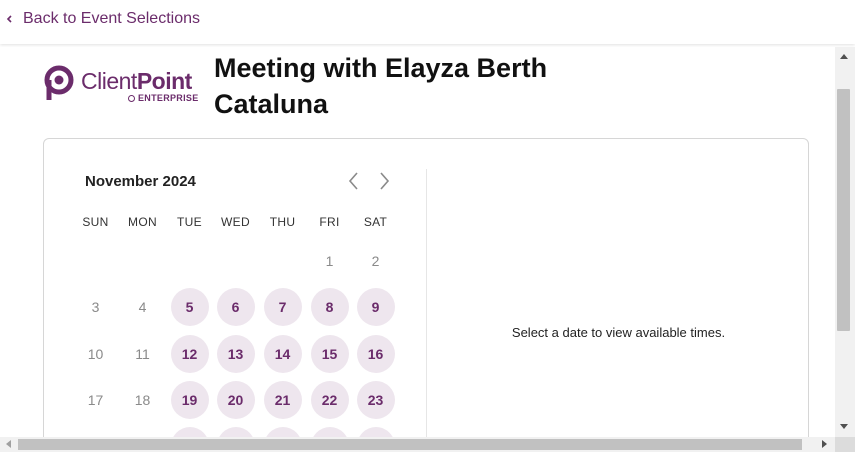 The height and width of the screenshot is (460, 855). What do you see at coordinates (375, 400) in the screenshot?
I see `calendar-day-available: 23` at bounding box center [375, 400].